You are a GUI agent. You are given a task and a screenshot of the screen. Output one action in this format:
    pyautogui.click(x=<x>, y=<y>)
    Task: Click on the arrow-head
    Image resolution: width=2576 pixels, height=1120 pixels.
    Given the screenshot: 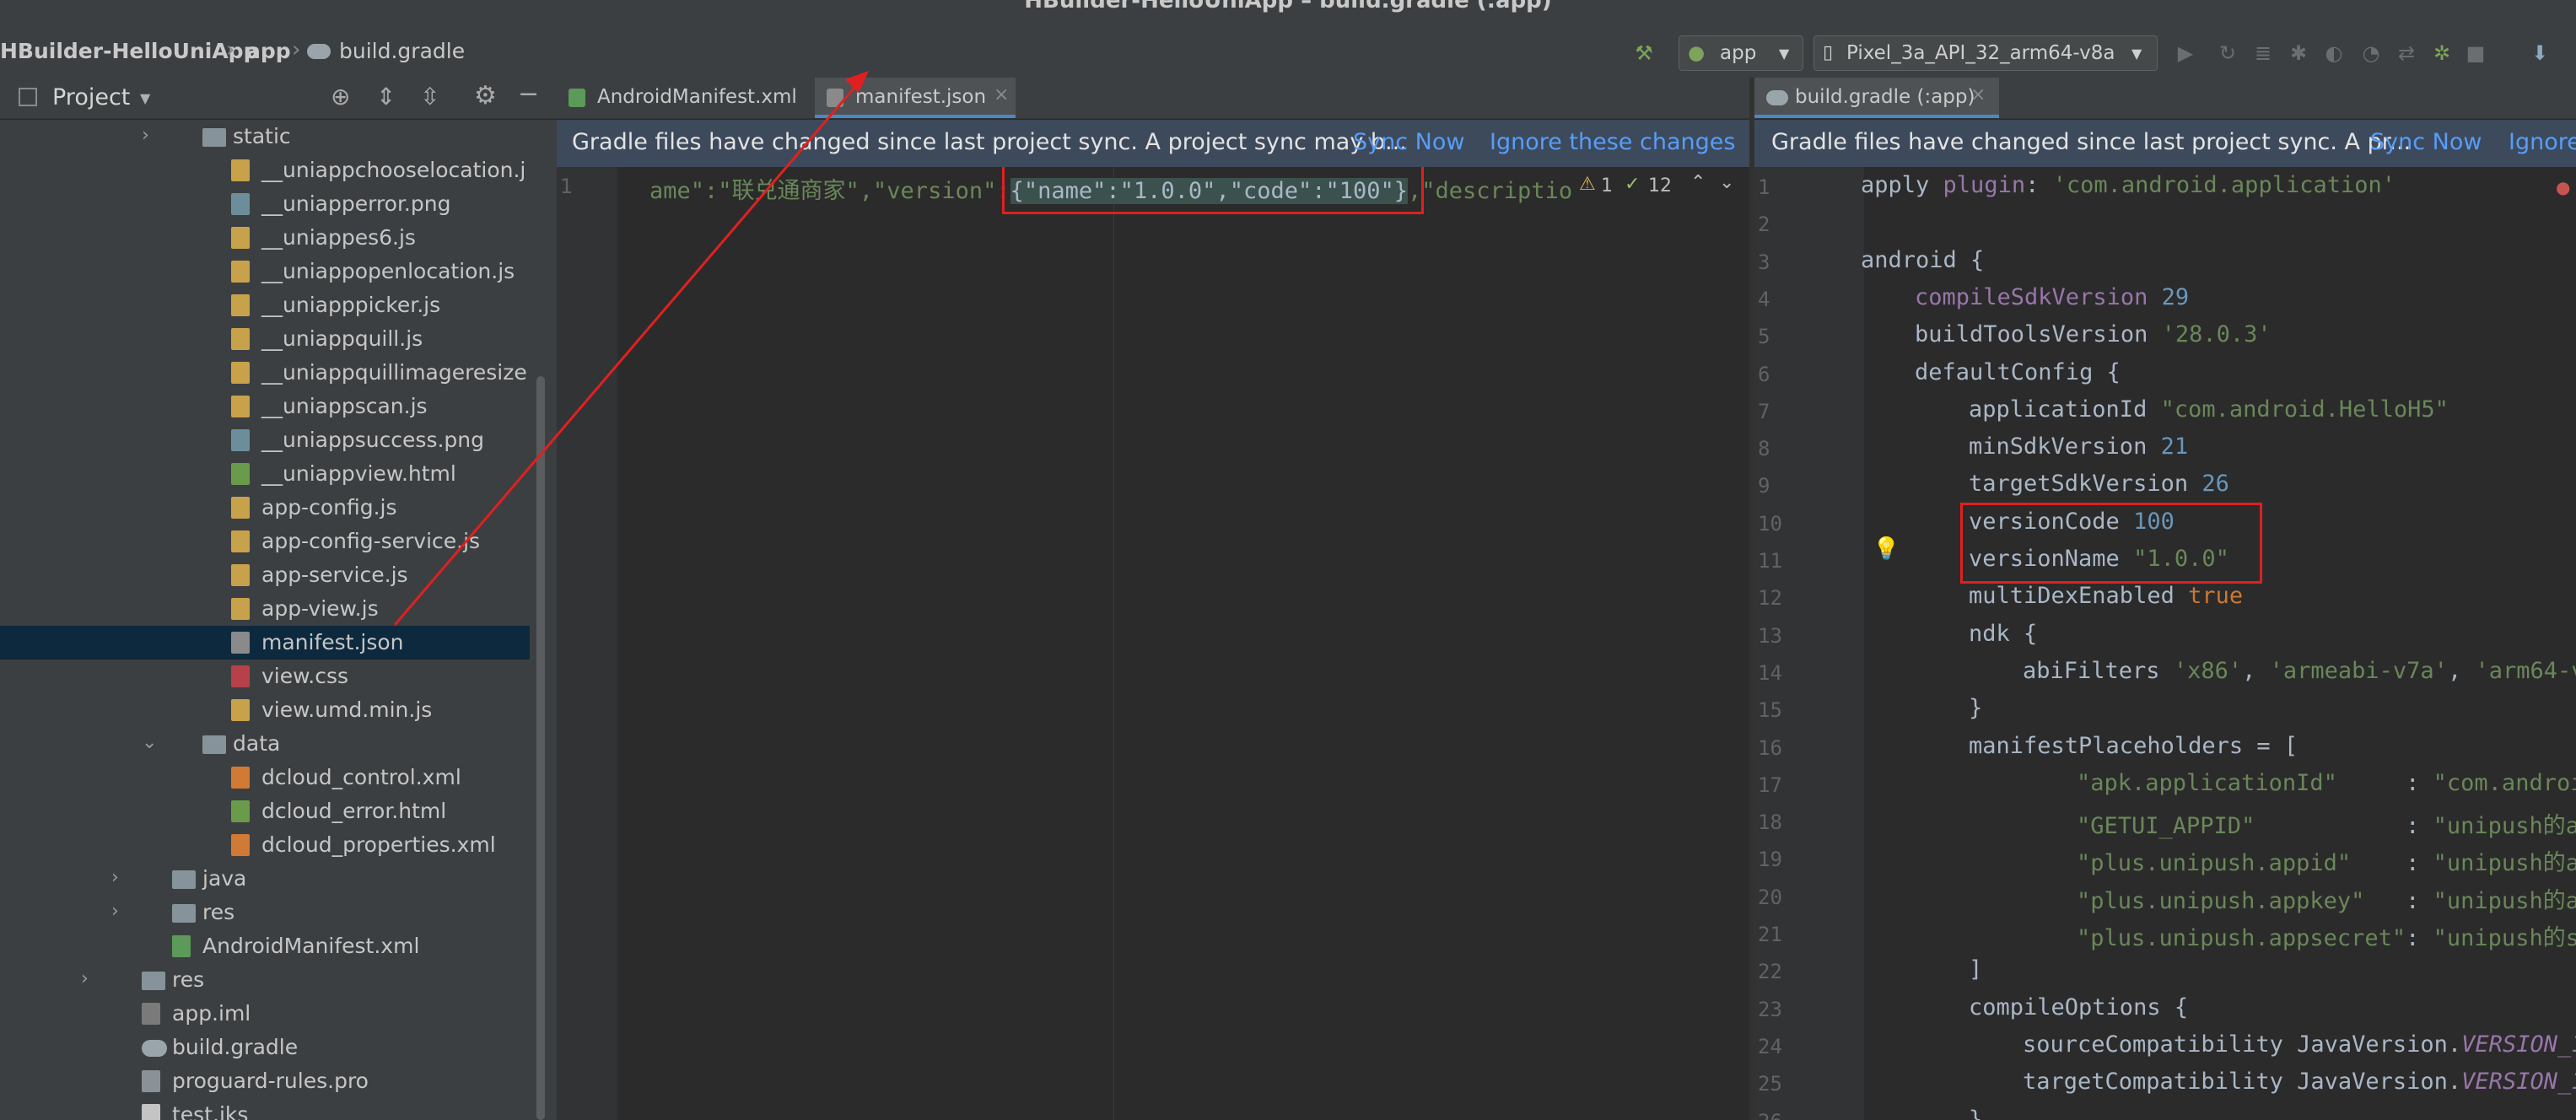 What is the action you would take?
    pyautogui.click(x=857, y=82)
    